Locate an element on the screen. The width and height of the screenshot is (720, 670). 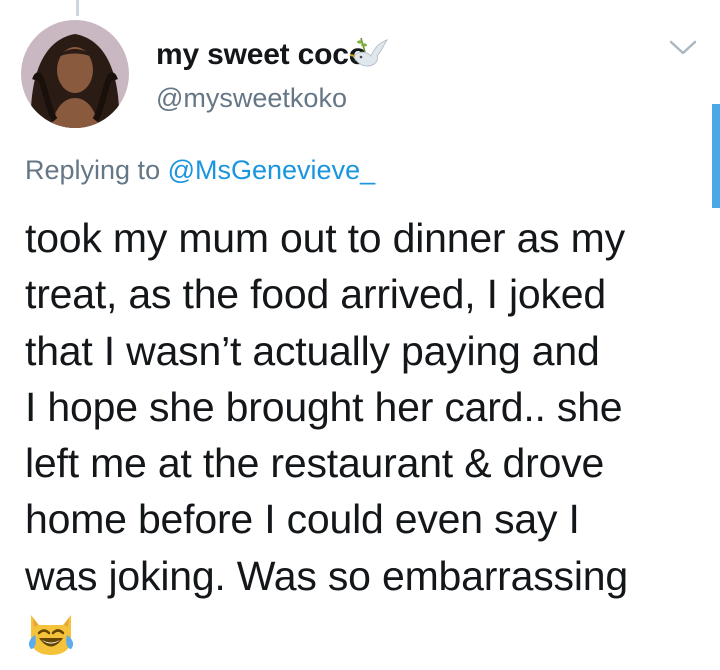
scrollbar is located at coordinates (716, 156).